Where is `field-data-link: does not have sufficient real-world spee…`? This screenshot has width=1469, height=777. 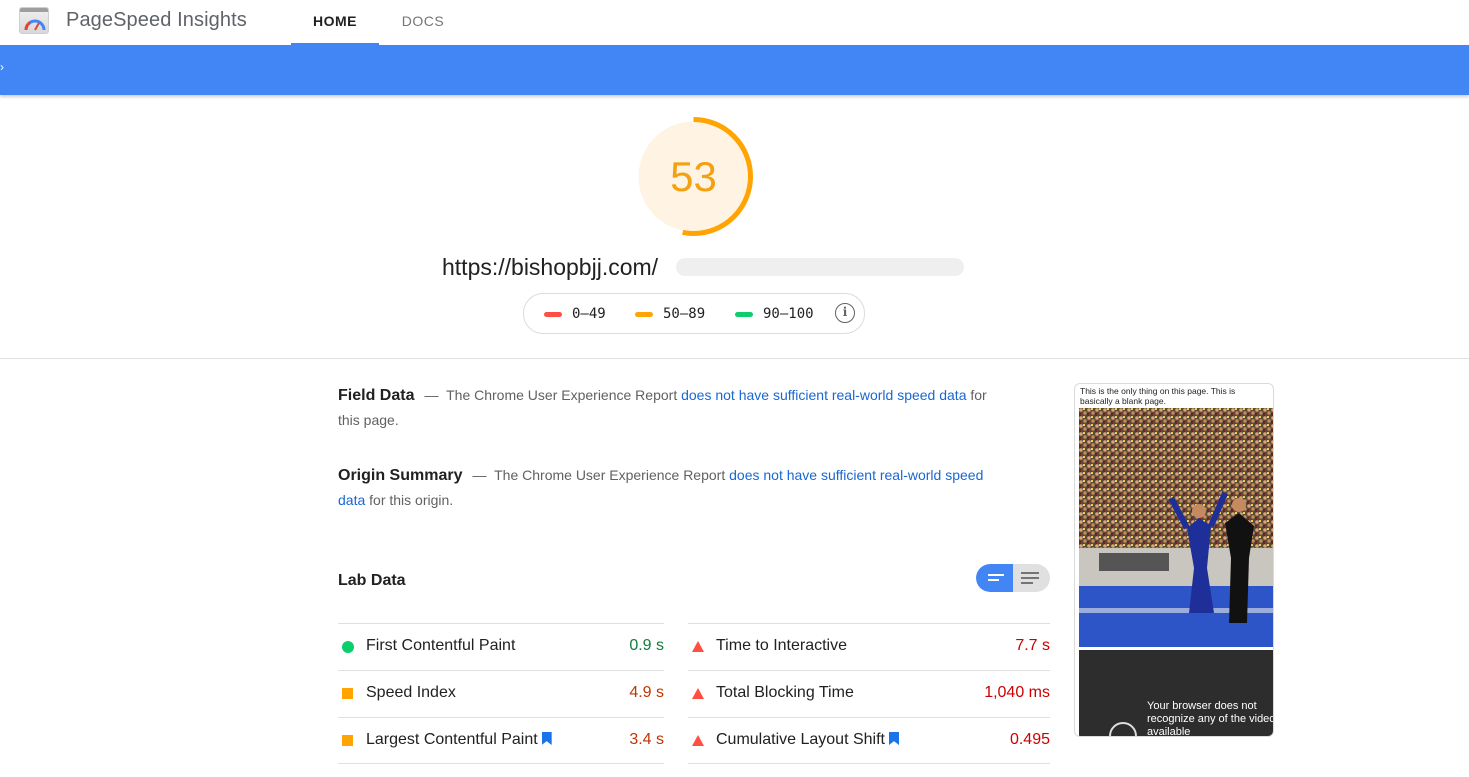 field-data-link: does not have sufficient real-world spee… is located at coordinates (823, 395).